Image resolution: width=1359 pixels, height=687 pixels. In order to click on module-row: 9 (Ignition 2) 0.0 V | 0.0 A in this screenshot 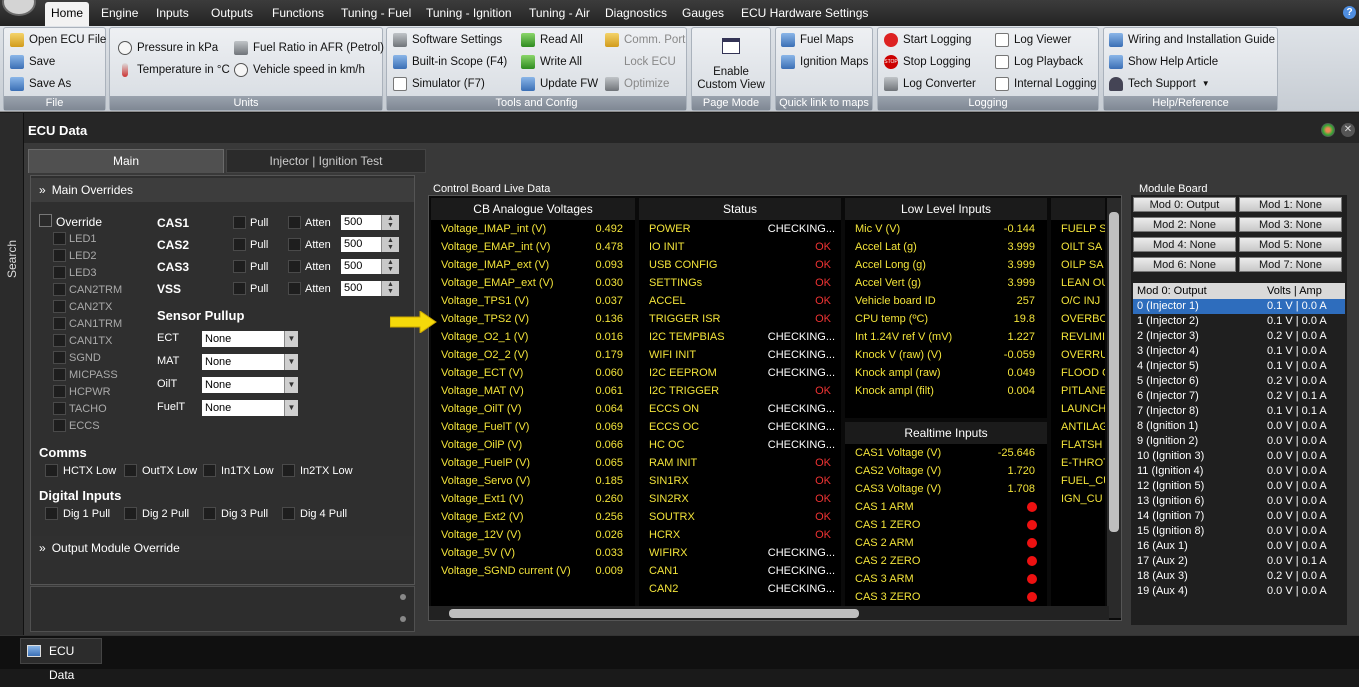, I will do `click(1239, 441)`.